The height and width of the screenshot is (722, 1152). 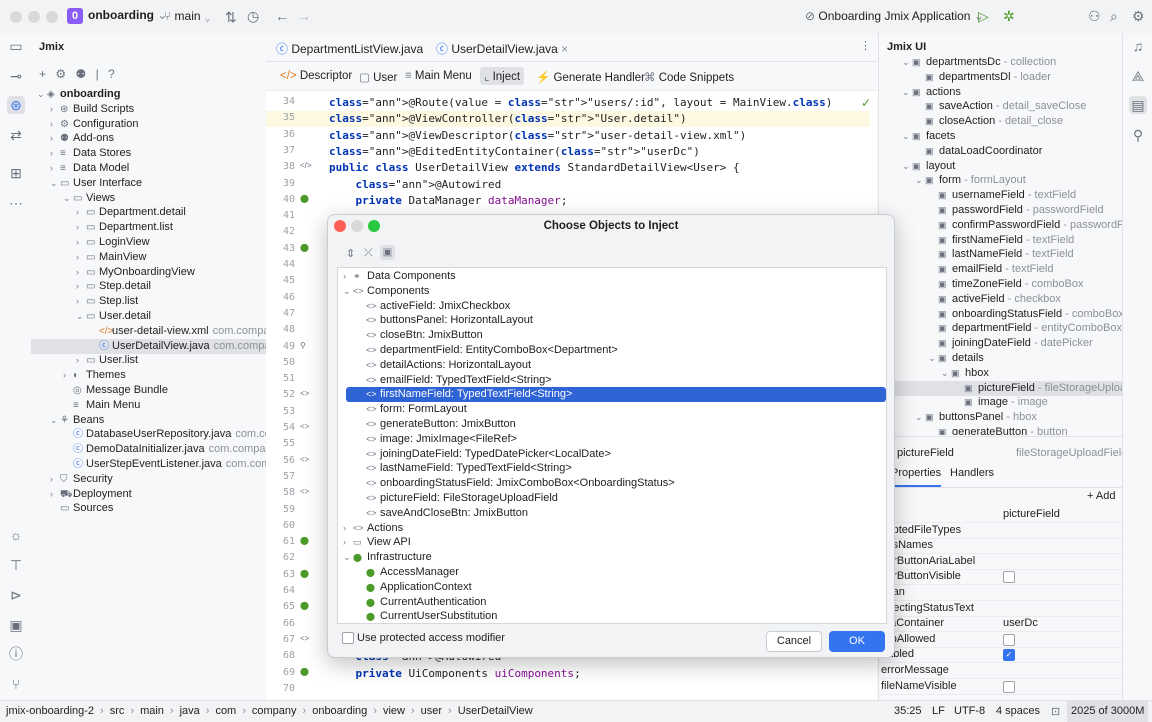 I want to click on inject-option: <> image: JmixImage<FileRef>, so click(x=612, y=439).